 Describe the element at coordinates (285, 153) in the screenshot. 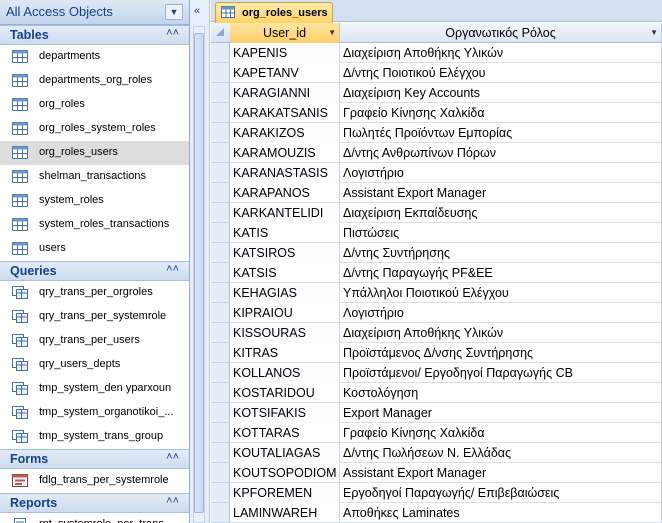

I see `cell-user-id: KARAMOUZIS` at that location.